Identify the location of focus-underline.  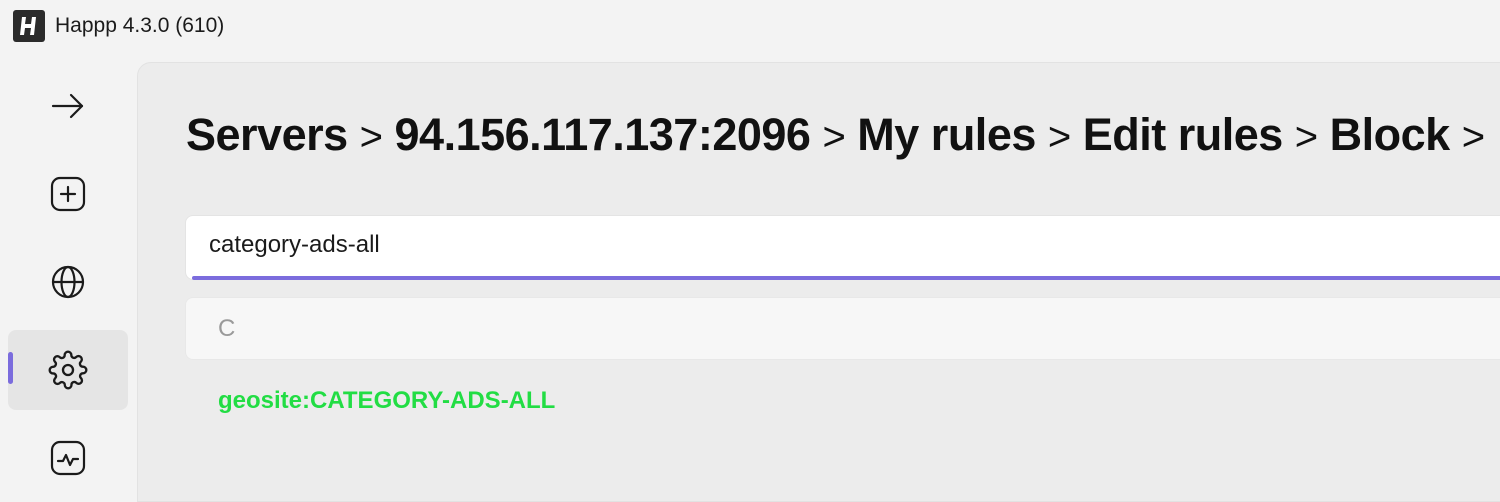
(846, 278).